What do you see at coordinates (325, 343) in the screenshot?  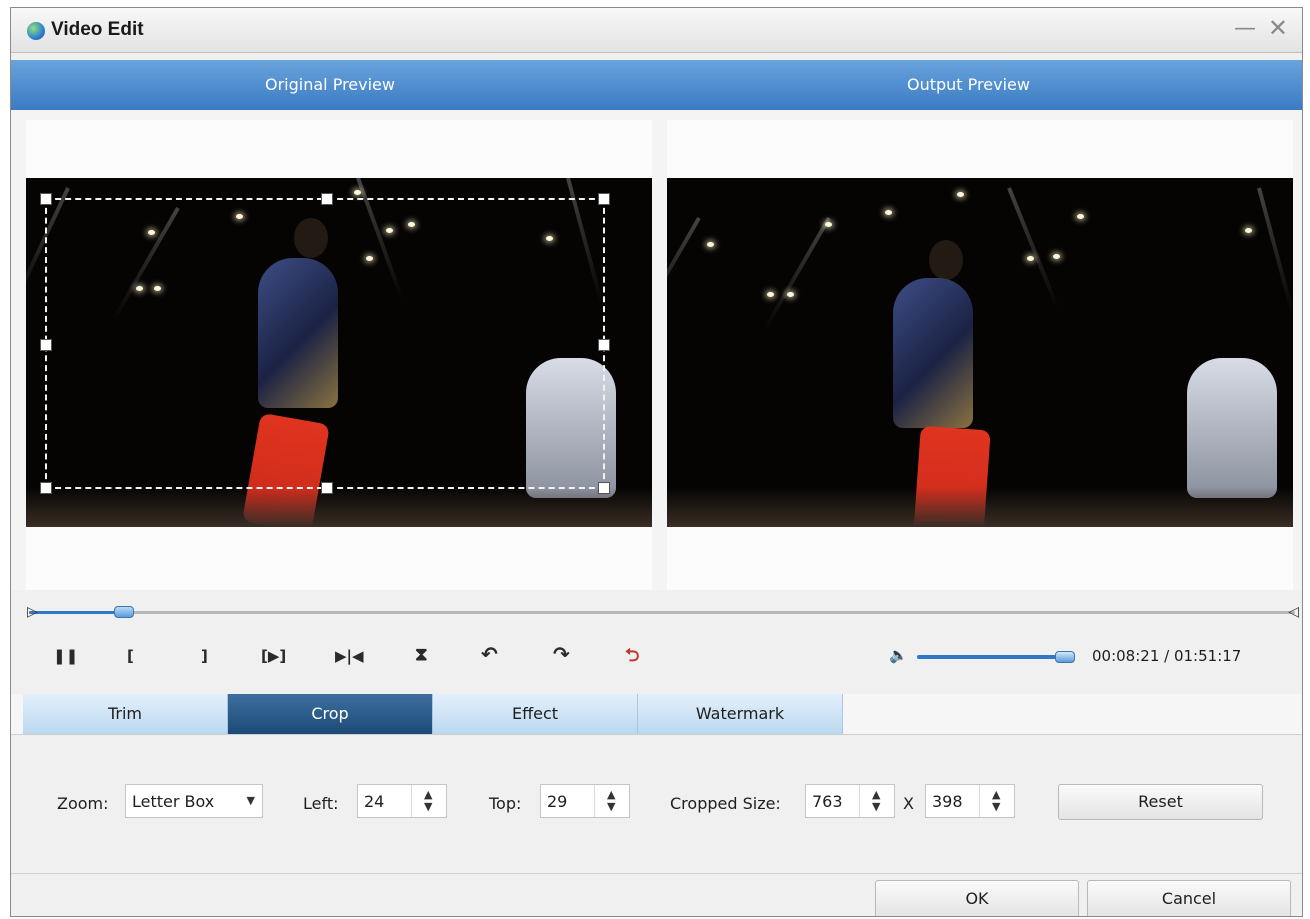 I see `crop-selection-box` at bounding box center [325, 343].